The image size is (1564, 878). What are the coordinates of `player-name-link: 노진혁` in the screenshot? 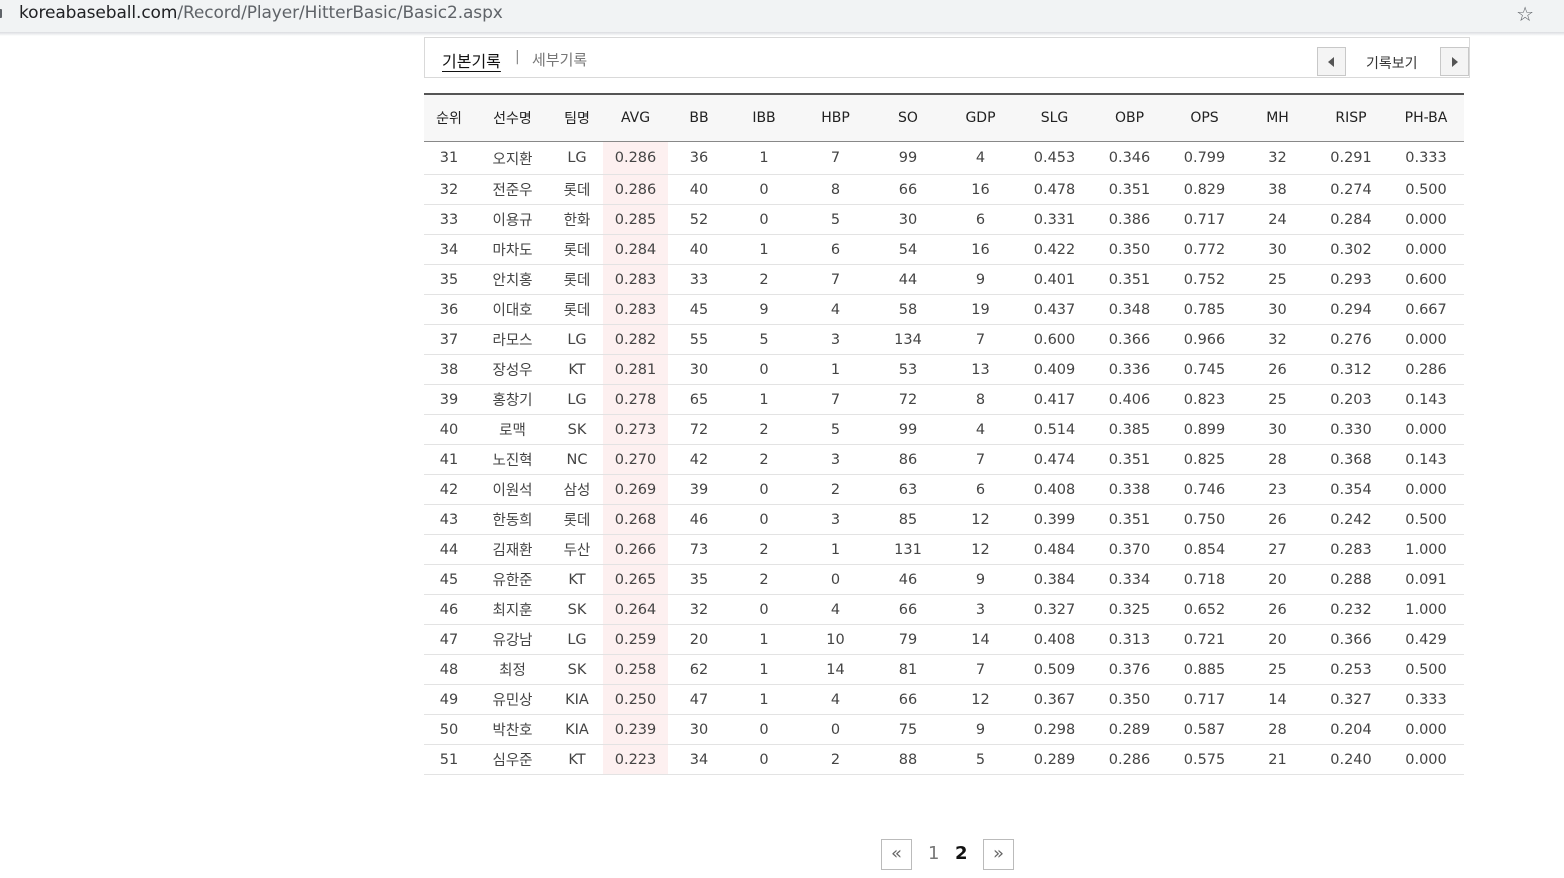 It's located at (512, 459).